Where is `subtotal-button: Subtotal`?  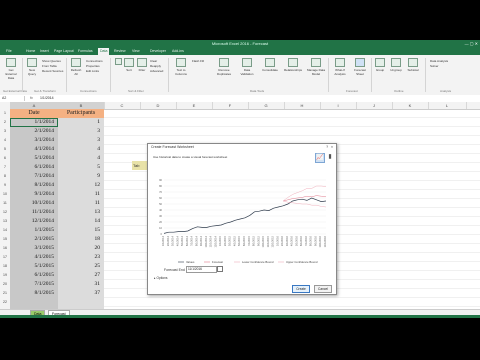 subtotal-button: Subtotal is located at coordinates (413, 65).